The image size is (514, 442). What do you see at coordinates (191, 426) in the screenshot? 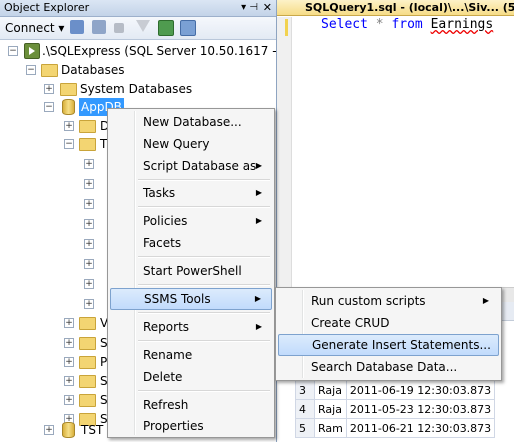
I see `menu-item-properties: Properties` at bounding box center [191, 426].